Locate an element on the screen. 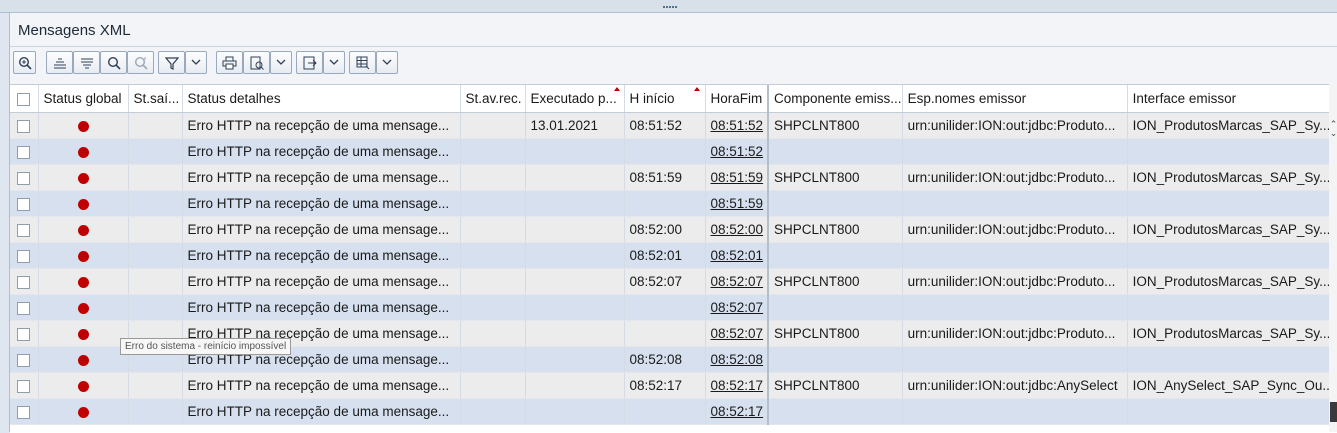  sort-descending-button is located at coordinates (86, 62).